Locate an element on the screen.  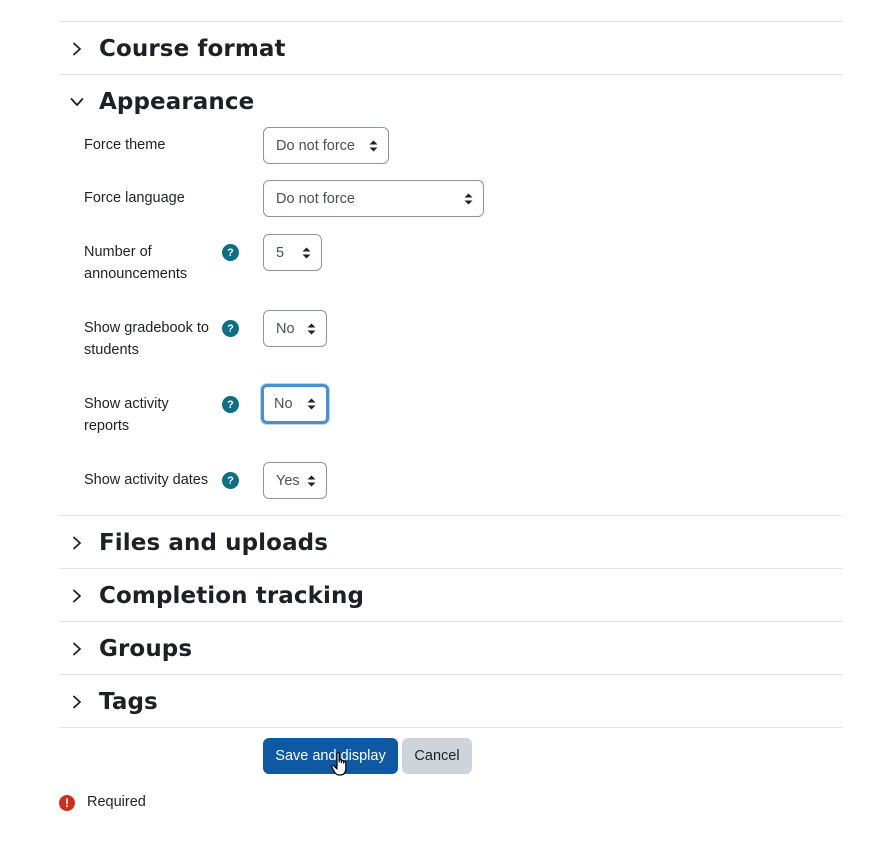
announcements-select: 5 is located at coordinates (292, 252).